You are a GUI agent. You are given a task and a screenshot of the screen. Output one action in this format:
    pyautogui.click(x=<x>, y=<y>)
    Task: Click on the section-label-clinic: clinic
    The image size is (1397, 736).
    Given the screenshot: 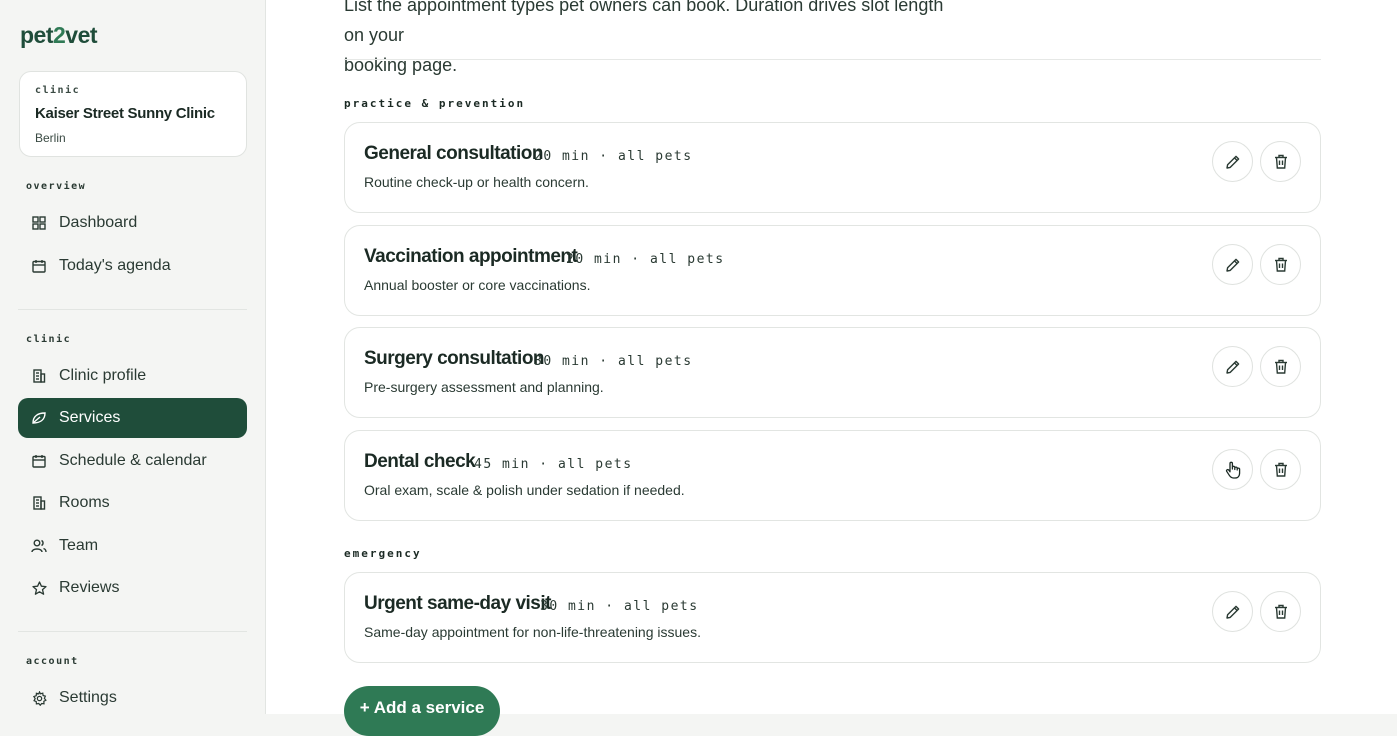 What is the action you would take?
    pyautogui.click(x=49, y=339)
    